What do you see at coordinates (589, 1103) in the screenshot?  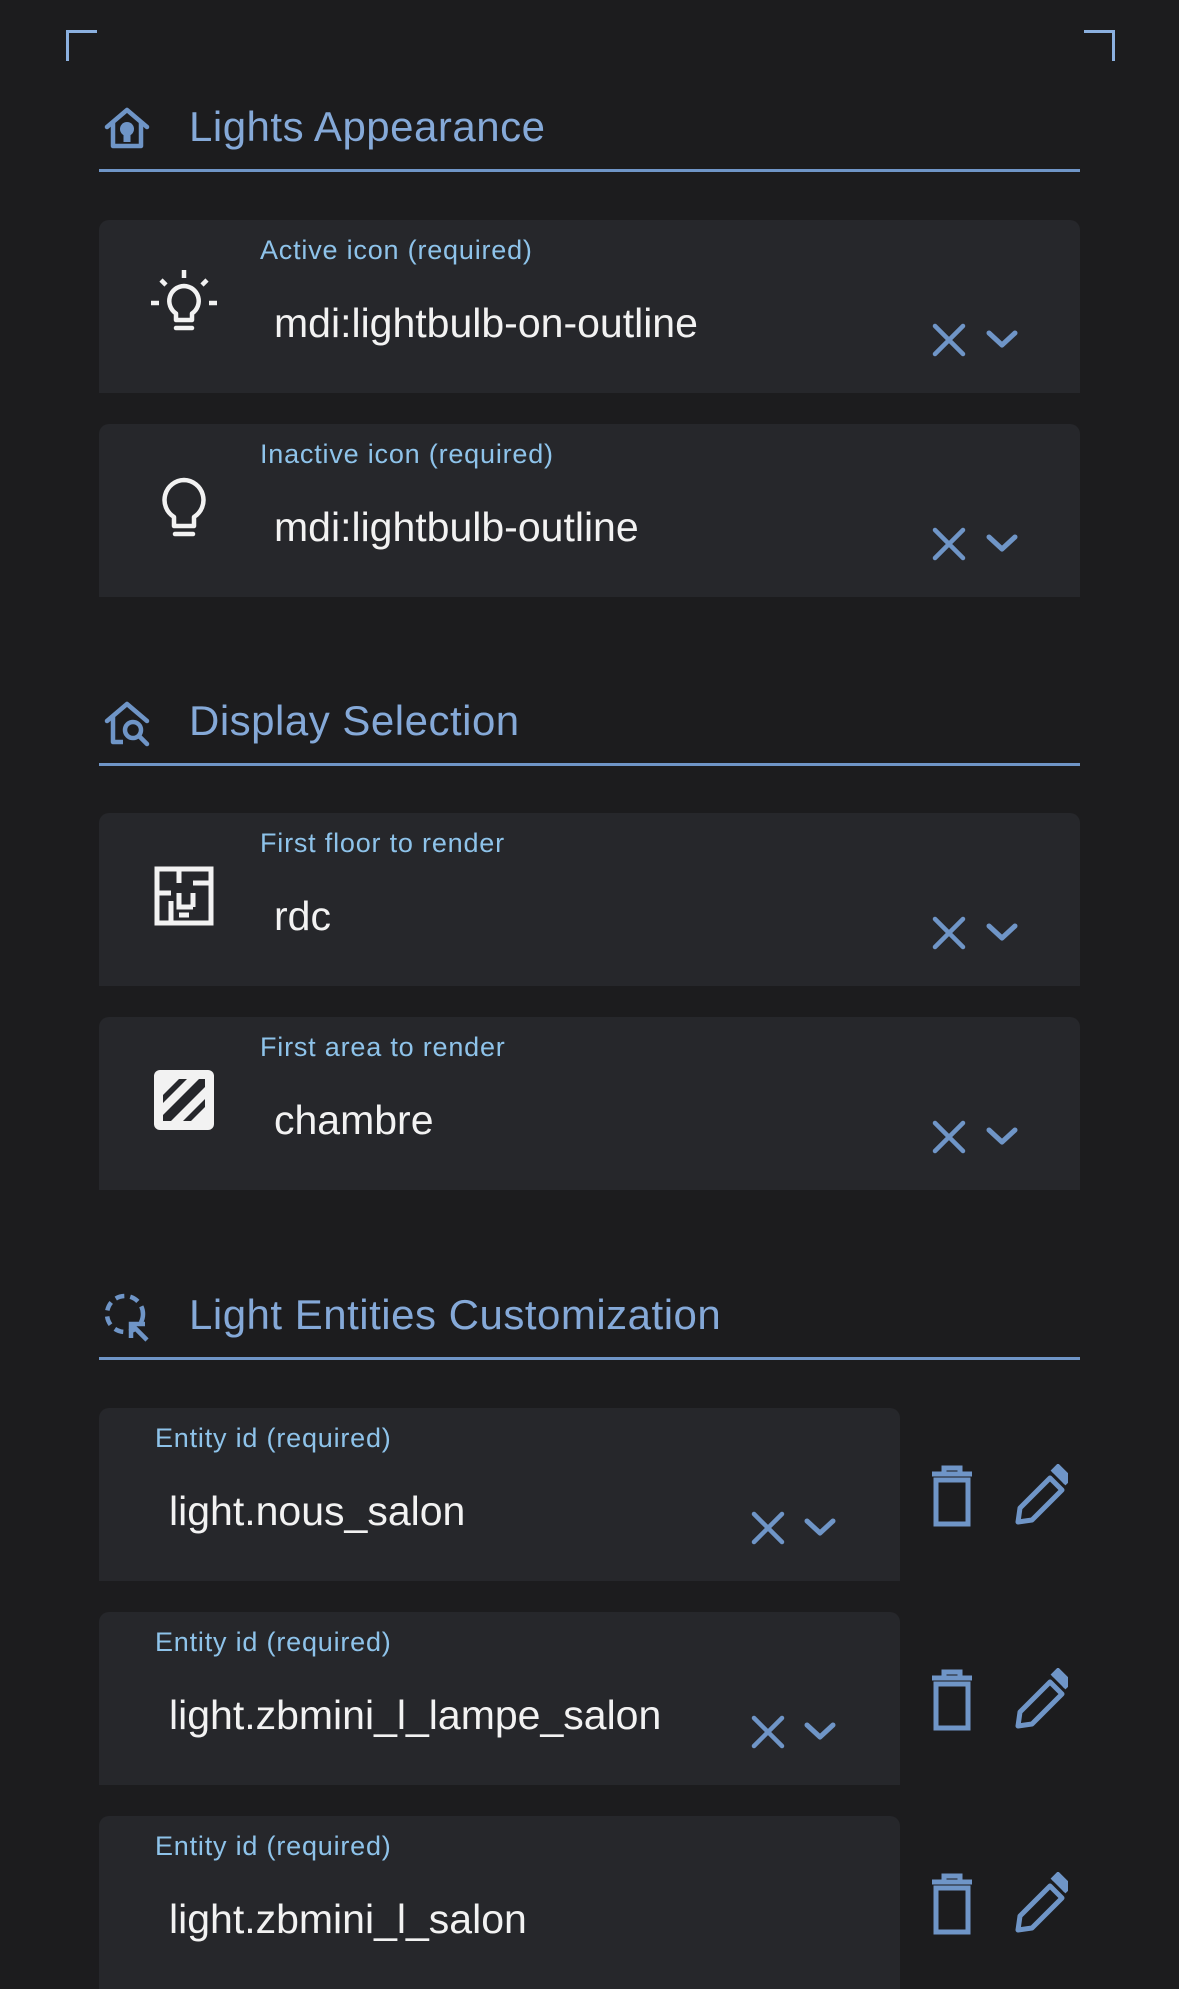 I see `first-area-field: First area to render chambre` at bounding box center [589, 1103].